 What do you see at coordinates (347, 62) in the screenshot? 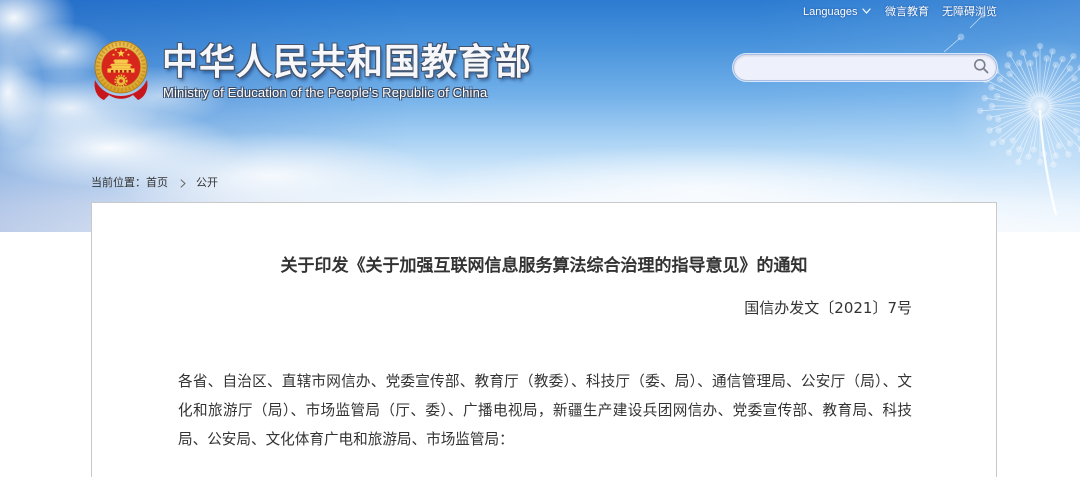
I see `site-title: 中华人民共和国教育部` at bounding box center [347, 62].